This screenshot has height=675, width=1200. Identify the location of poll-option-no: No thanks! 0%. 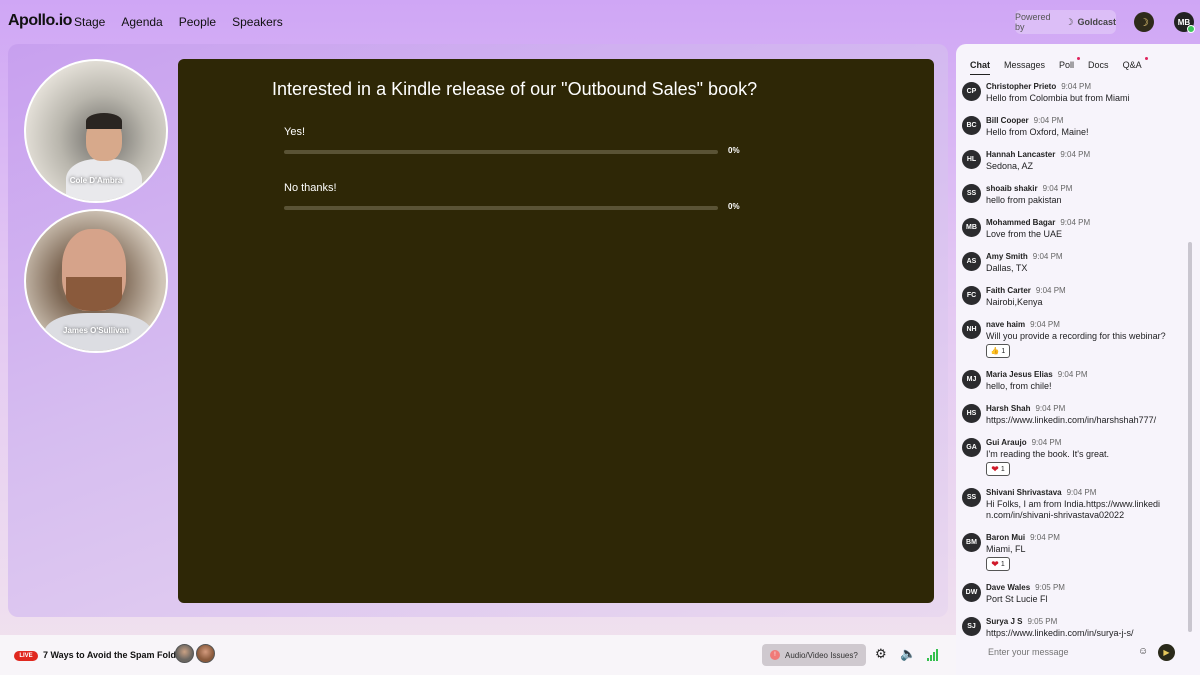
(514, 196).